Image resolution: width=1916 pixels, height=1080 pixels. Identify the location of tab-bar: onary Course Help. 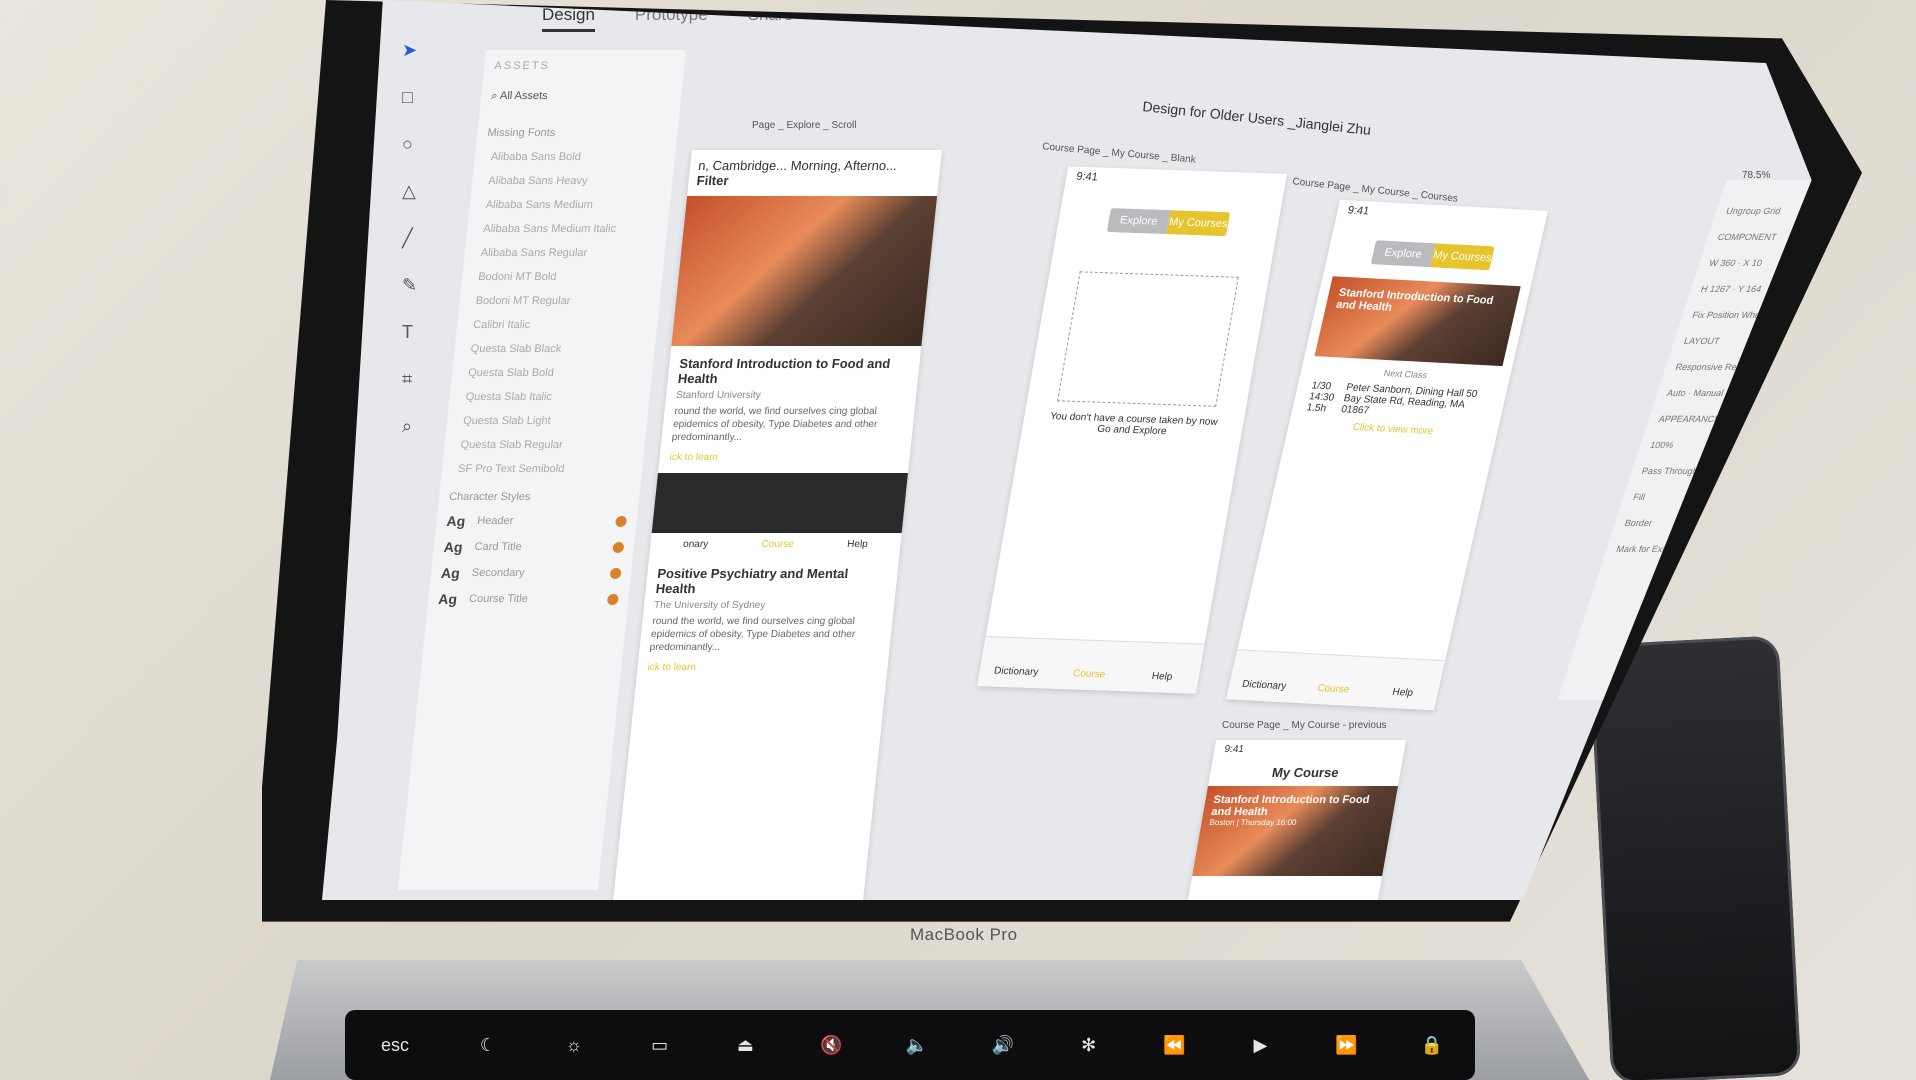
(775, 544).